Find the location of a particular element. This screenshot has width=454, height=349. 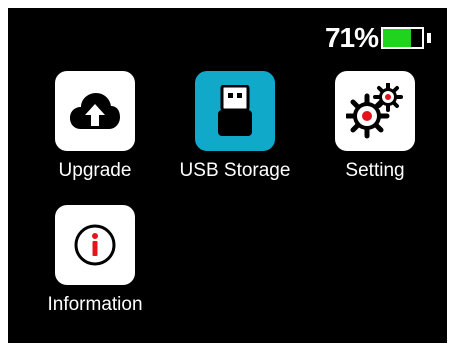

app-setting: Setting is located at coordinates (375, 126).